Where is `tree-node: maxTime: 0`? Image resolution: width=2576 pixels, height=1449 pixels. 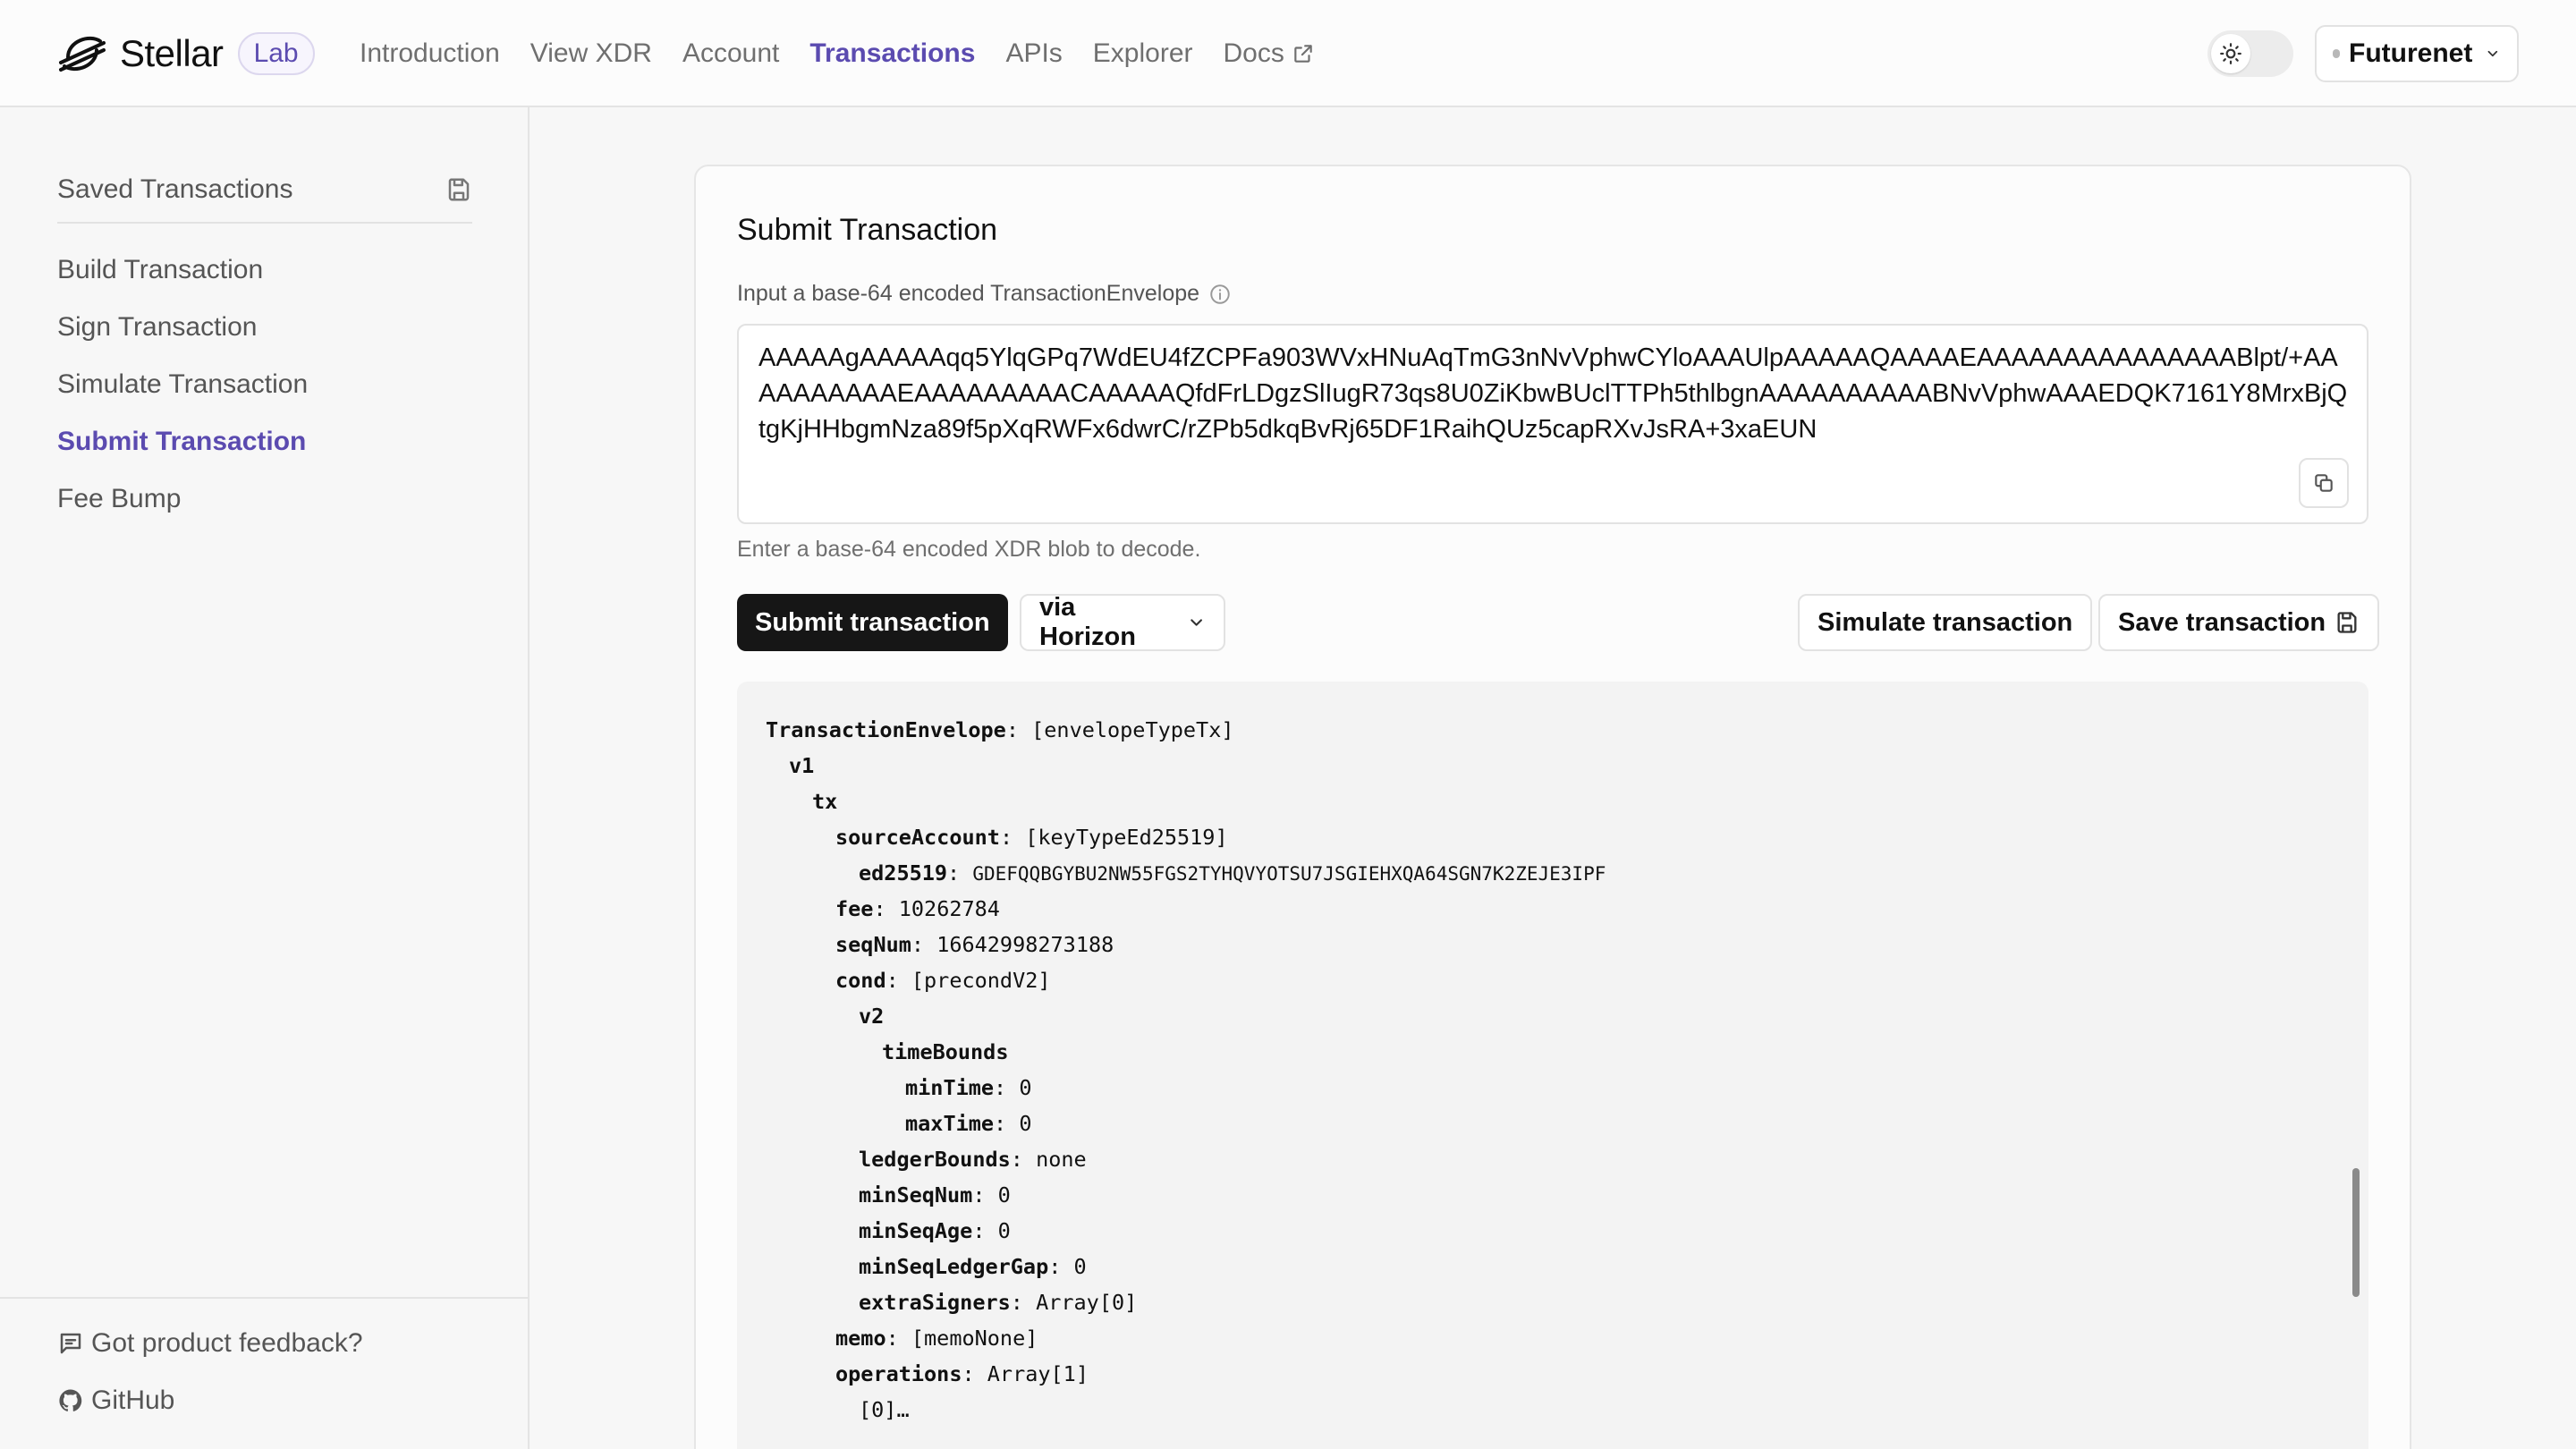 tree-node: maxTime: 0 is located at coordinates (1186, 1123).